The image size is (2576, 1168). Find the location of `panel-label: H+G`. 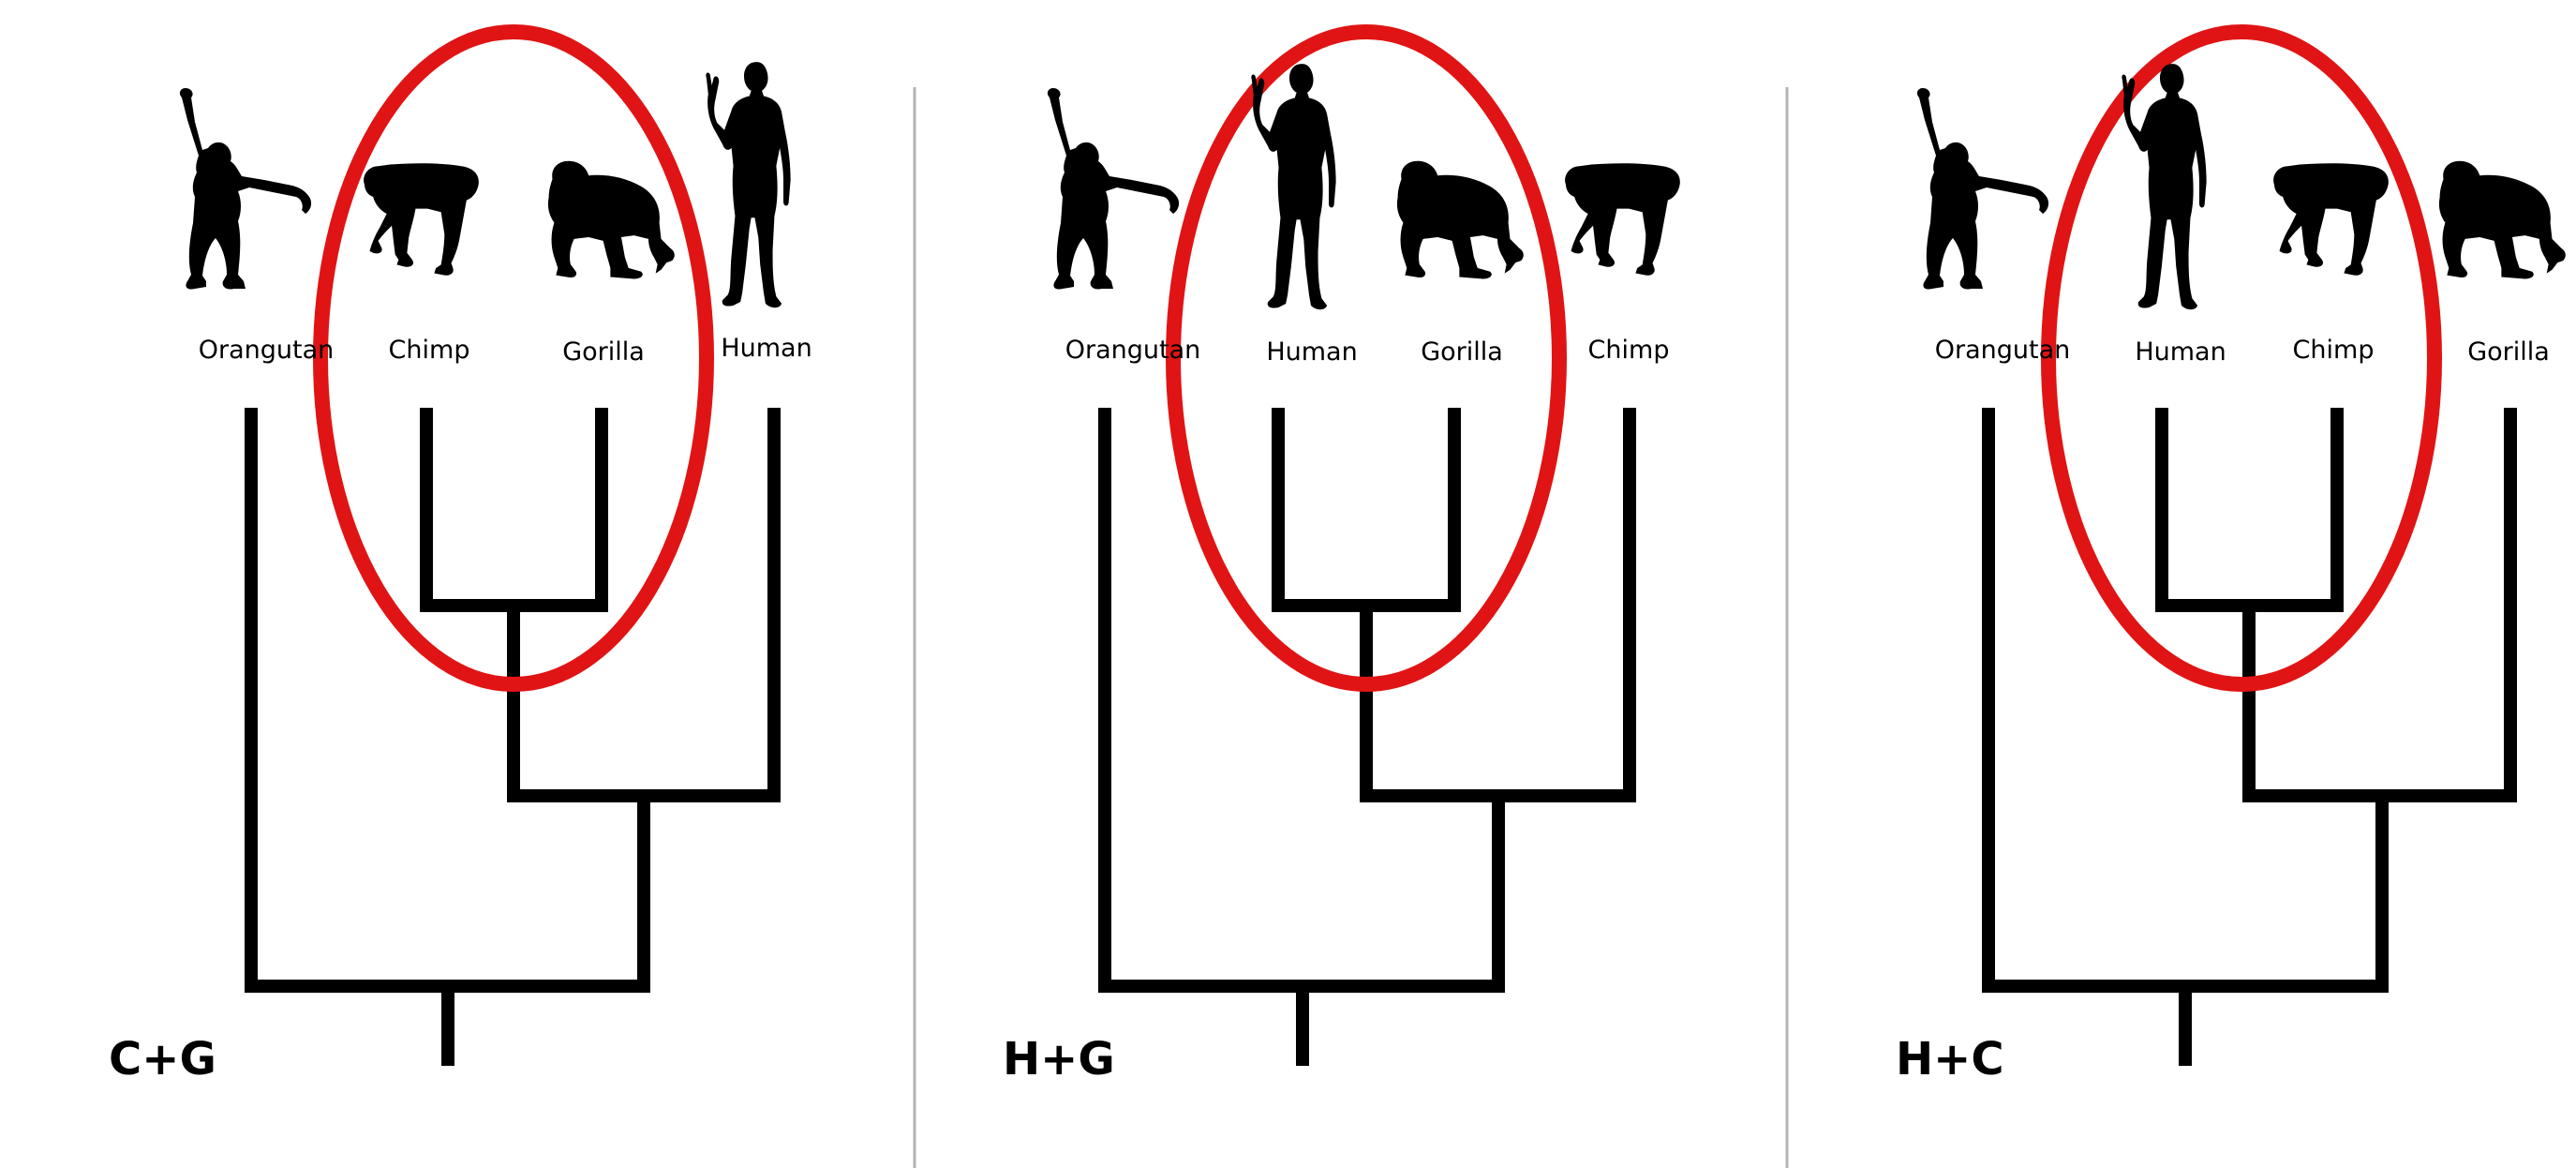

panel-label: H+G is located at coordinates (1059, 1060).